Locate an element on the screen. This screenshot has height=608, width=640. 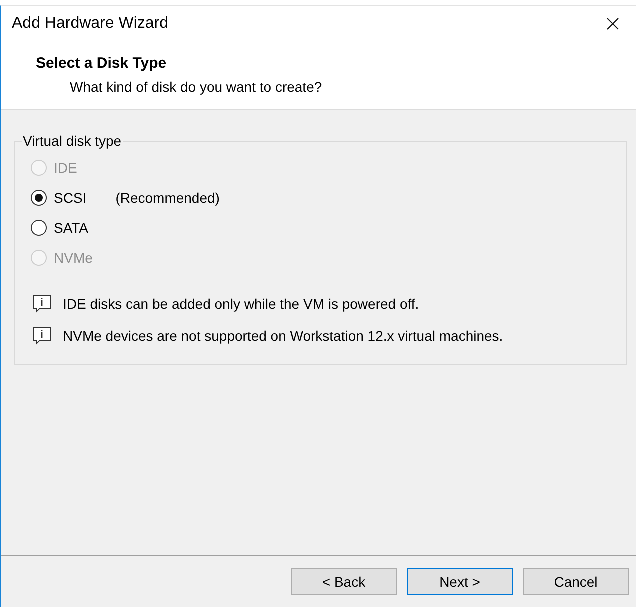
wizard-button: < Back is located at coordinates (344, 581).